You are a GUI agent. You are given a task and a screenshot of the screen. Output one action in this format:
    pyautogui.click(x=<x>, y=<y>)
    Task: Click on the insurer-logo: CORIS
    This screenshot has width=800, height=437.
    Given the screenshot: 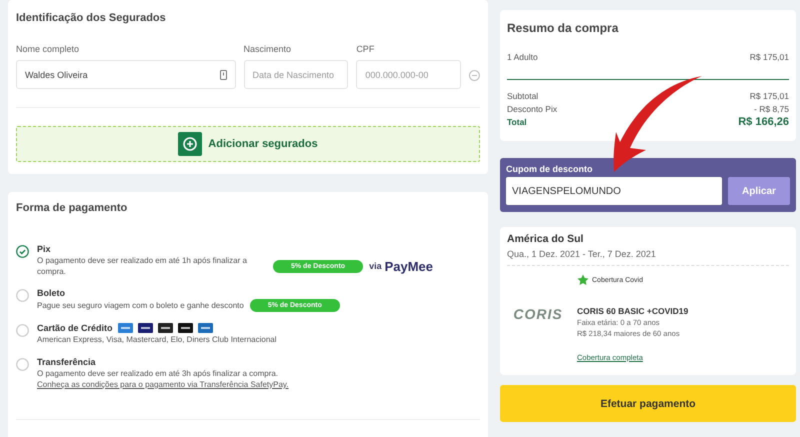 What is the action you would take?
    pyautogui.click(x=538, y=314)
    